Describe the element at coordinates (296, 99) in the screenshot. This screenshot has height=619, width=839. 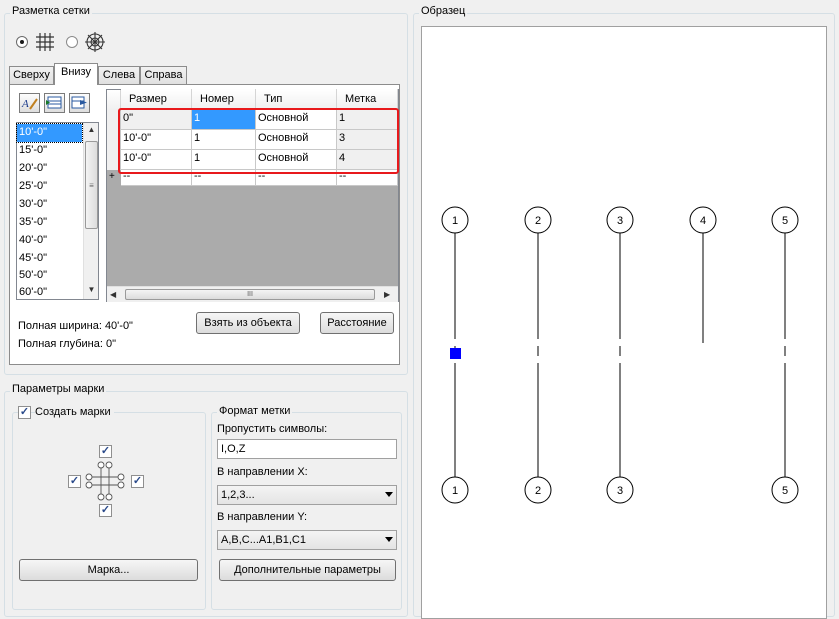
I see `col-header-type: Тип` at that location.